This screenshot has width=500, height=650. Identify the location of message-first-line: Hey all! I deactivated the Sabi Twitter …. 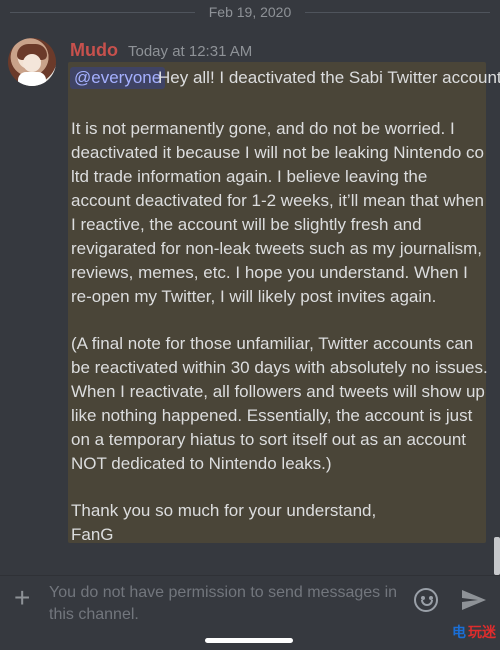
(329, 77).